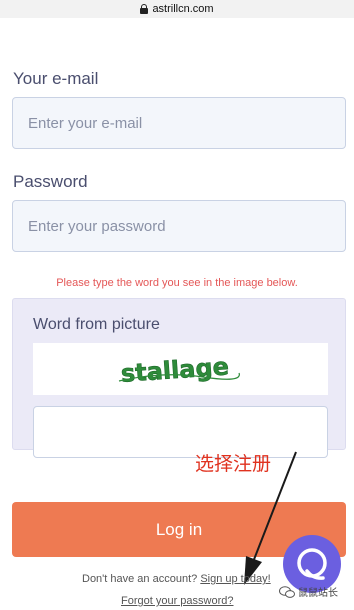 This screenshot has width=354, height=610. I want to click on signup-link: Sign up today!, so click(235, 579).